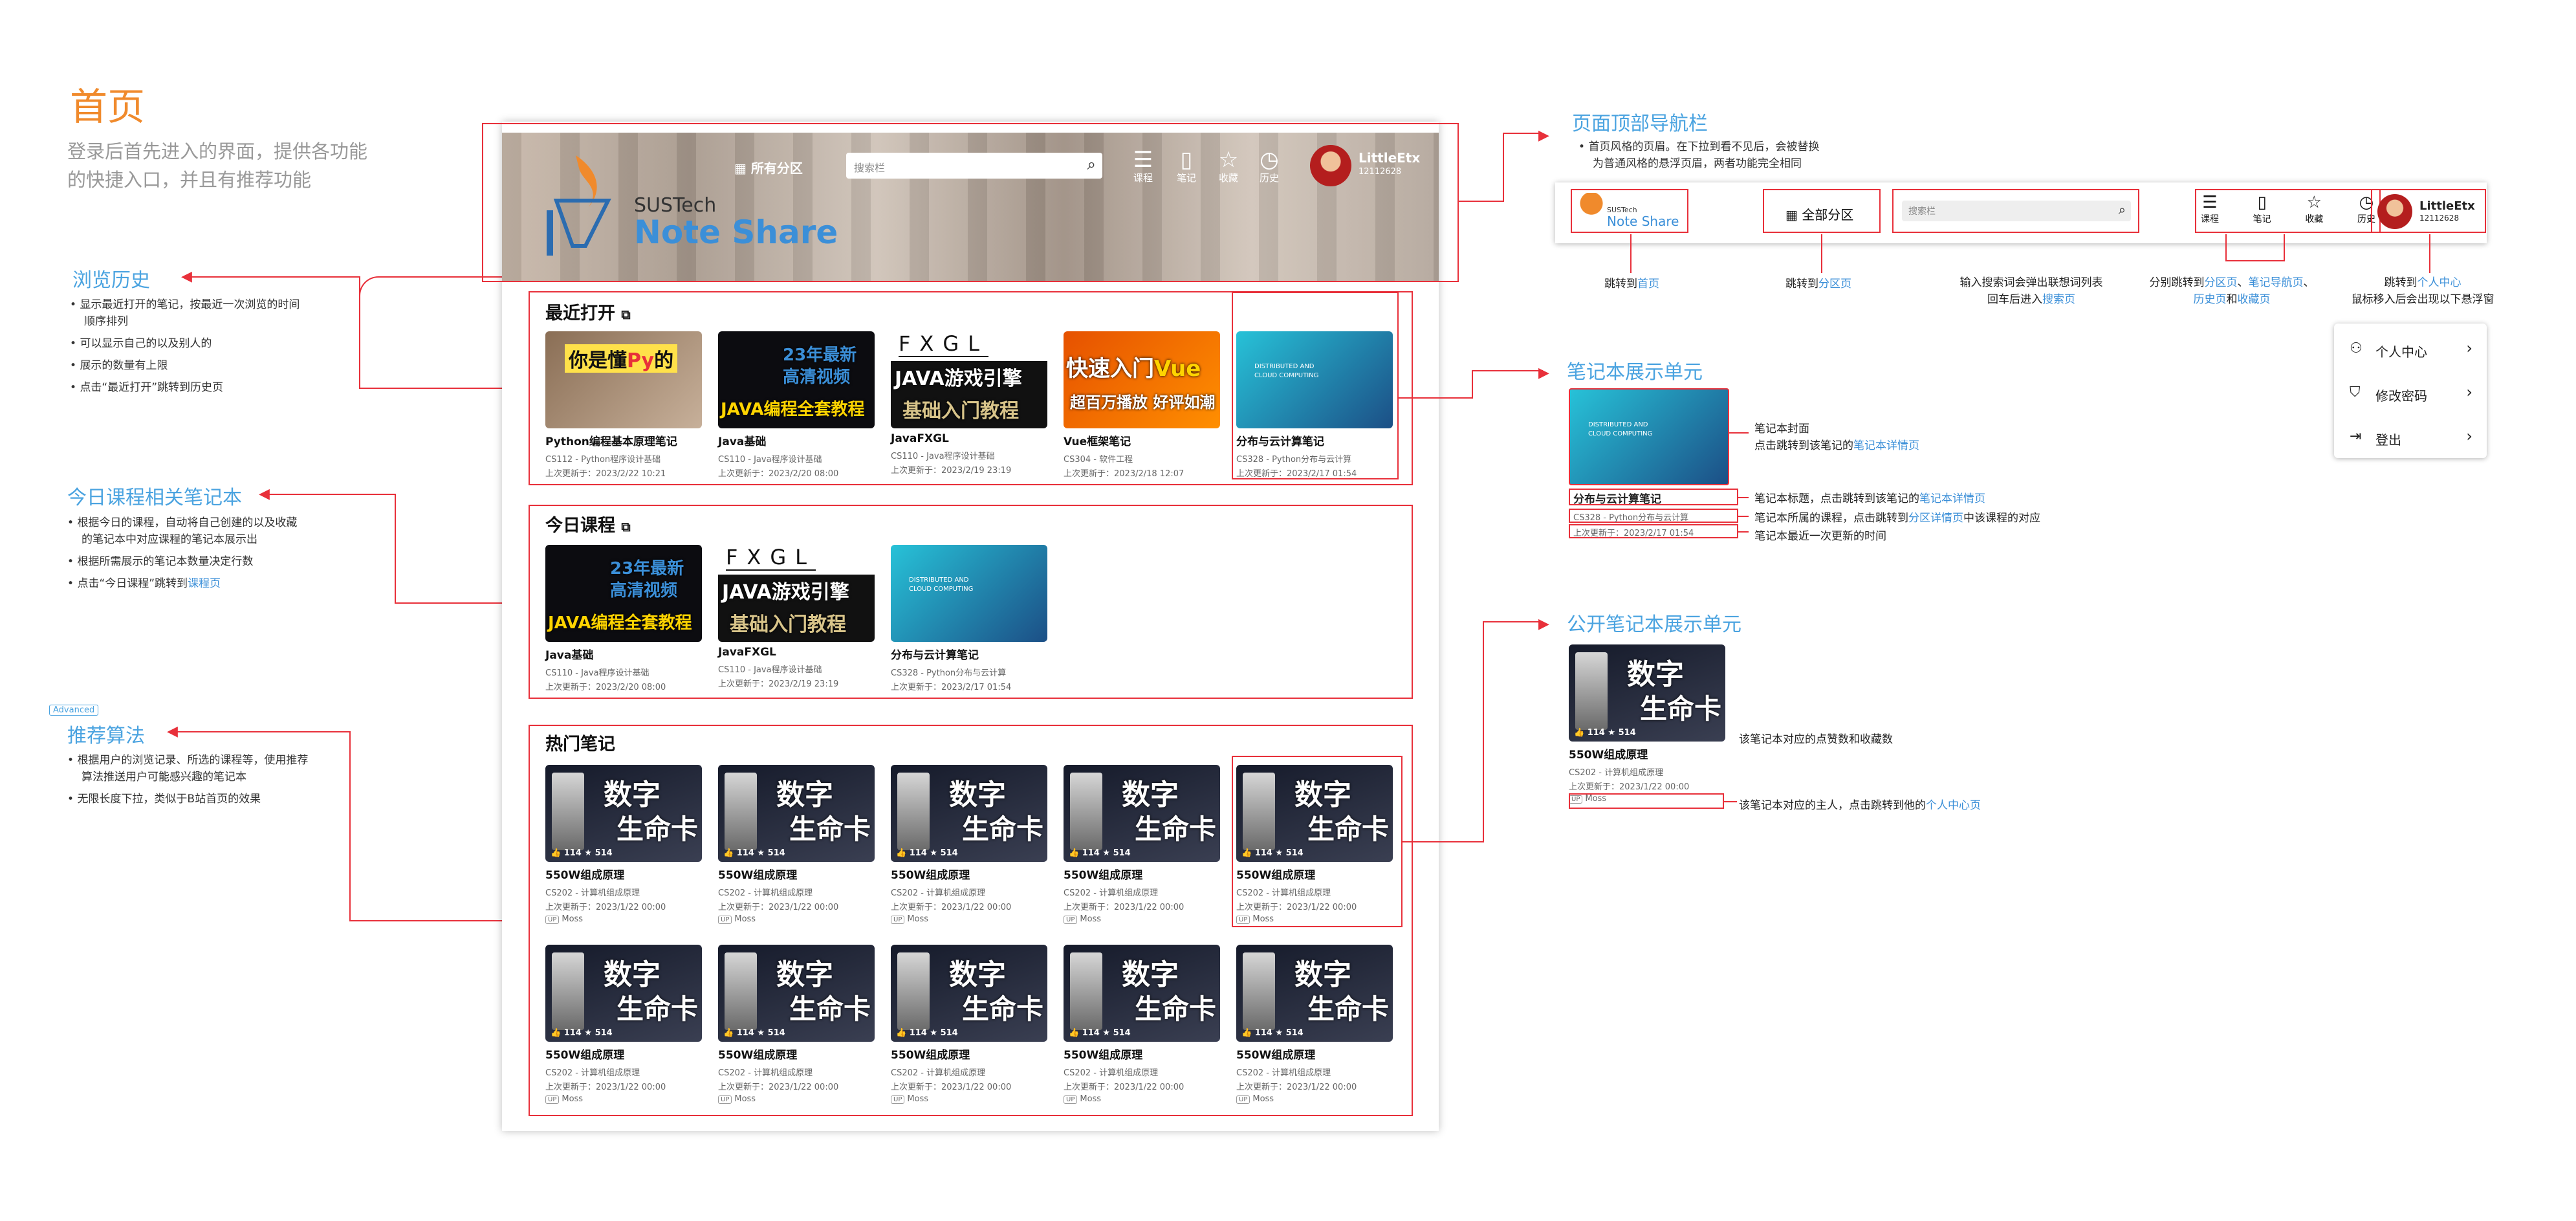 The width and height of the screenshot is (2576, 1221). Describe the element at coordinates (1649, 437) in the screenshot. I see `annot-note-cover: DISTRIBUTED AND CLOUD COMPUTING` at that location.